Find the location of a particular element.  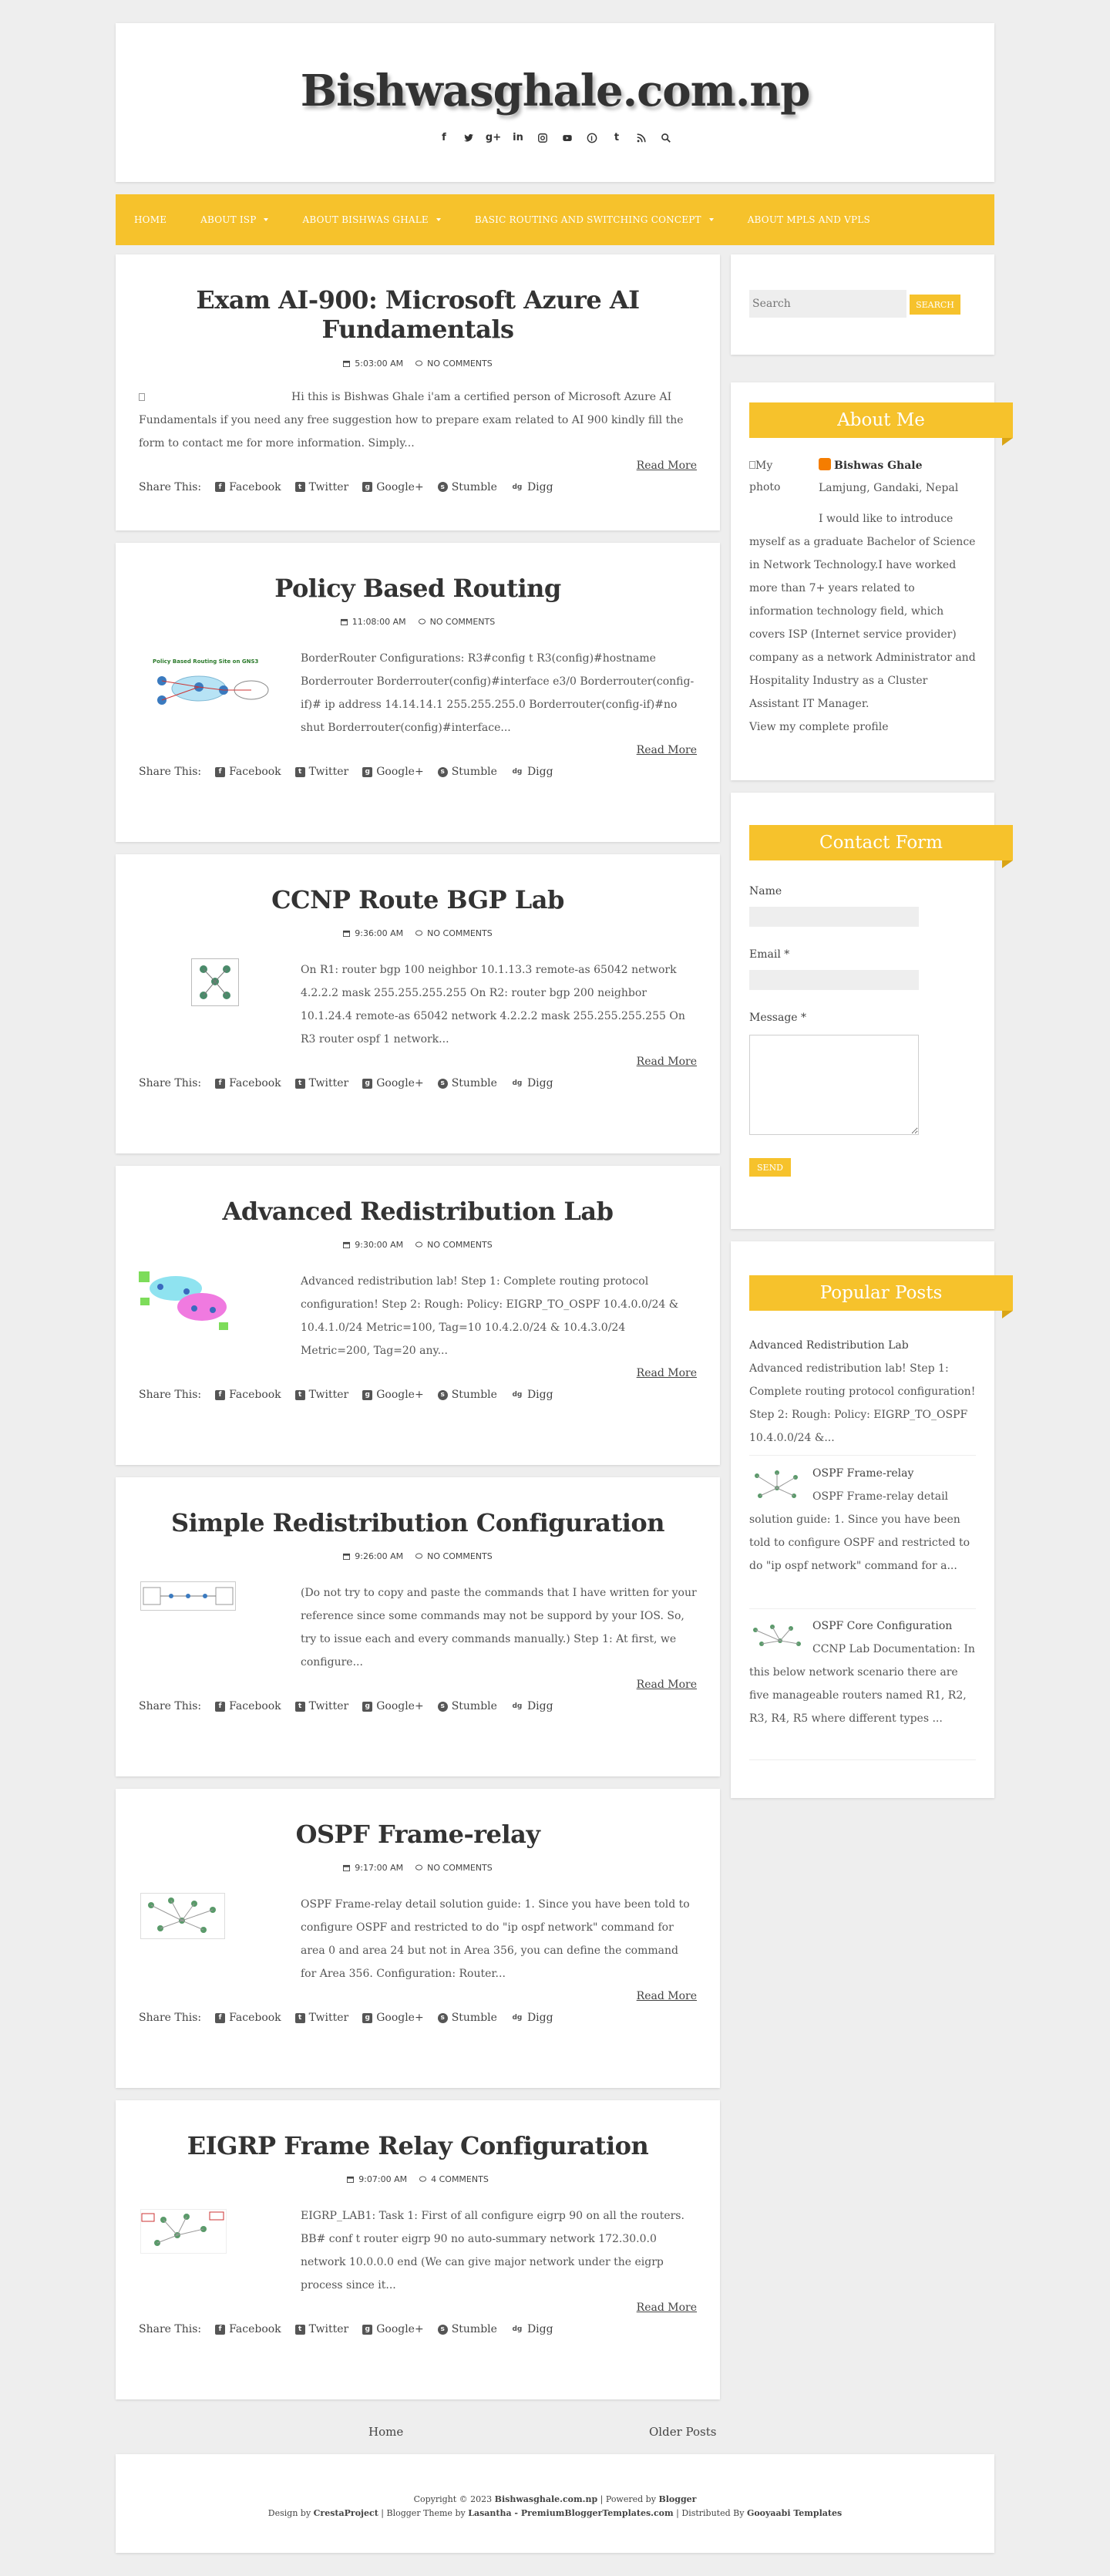

popular-post-title: OSPF Frame-relay is located at coordinates (863, 1473).